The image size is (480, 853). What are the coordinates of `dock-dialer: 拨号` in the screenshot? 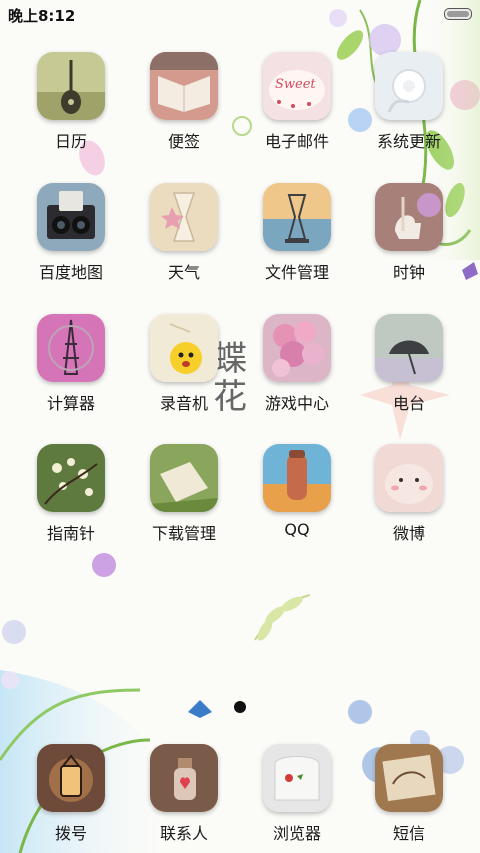 It's located at (71, 794).